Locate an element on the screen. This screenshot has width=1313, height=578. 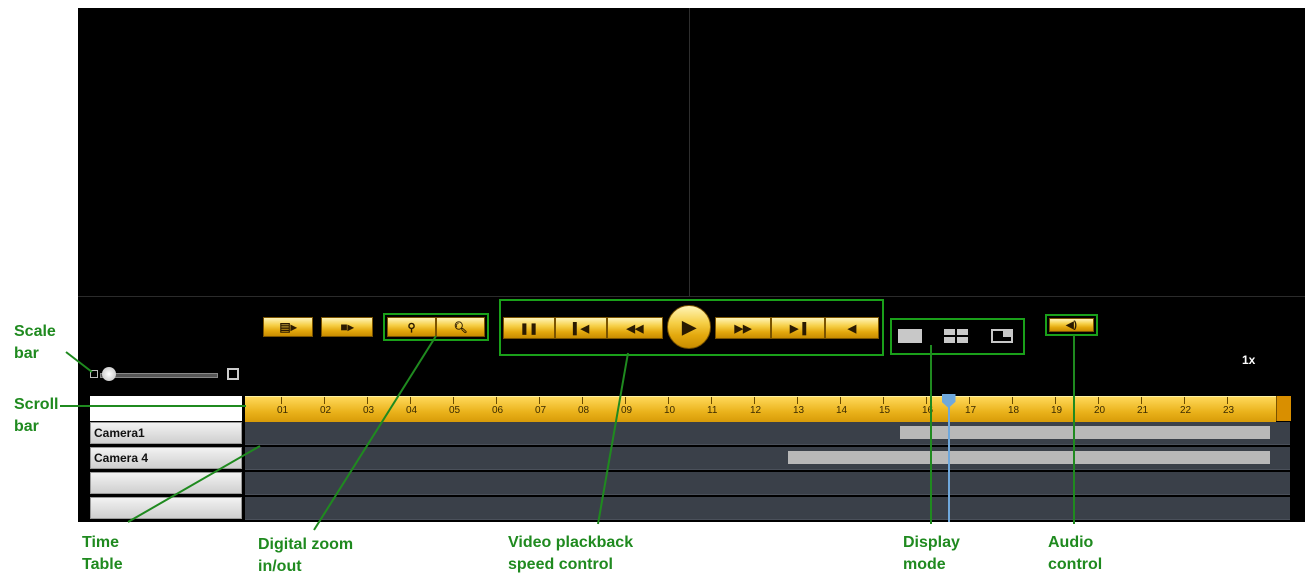
zoom-in-icon: 🔍︎ is located at coordinates (460, 327).